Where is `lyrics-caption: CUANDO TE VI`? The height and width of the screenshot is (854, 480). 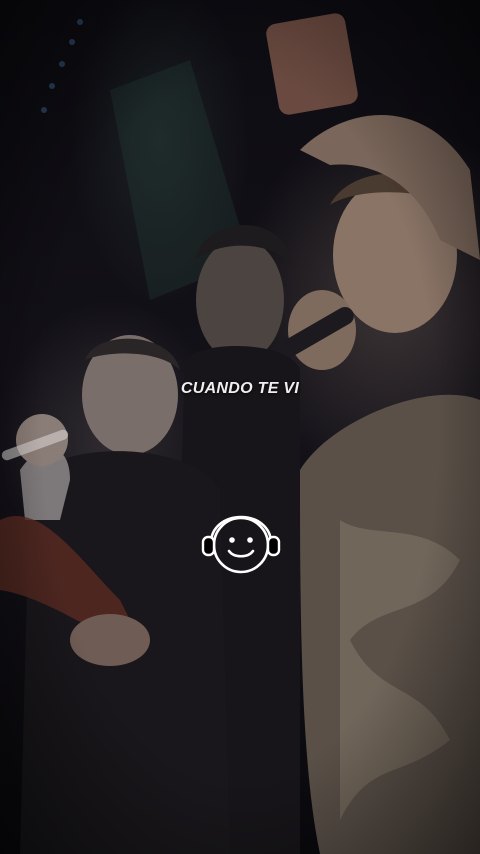 lyrics-caption: CUANDO TE VI is located at coordinates (240, 388).